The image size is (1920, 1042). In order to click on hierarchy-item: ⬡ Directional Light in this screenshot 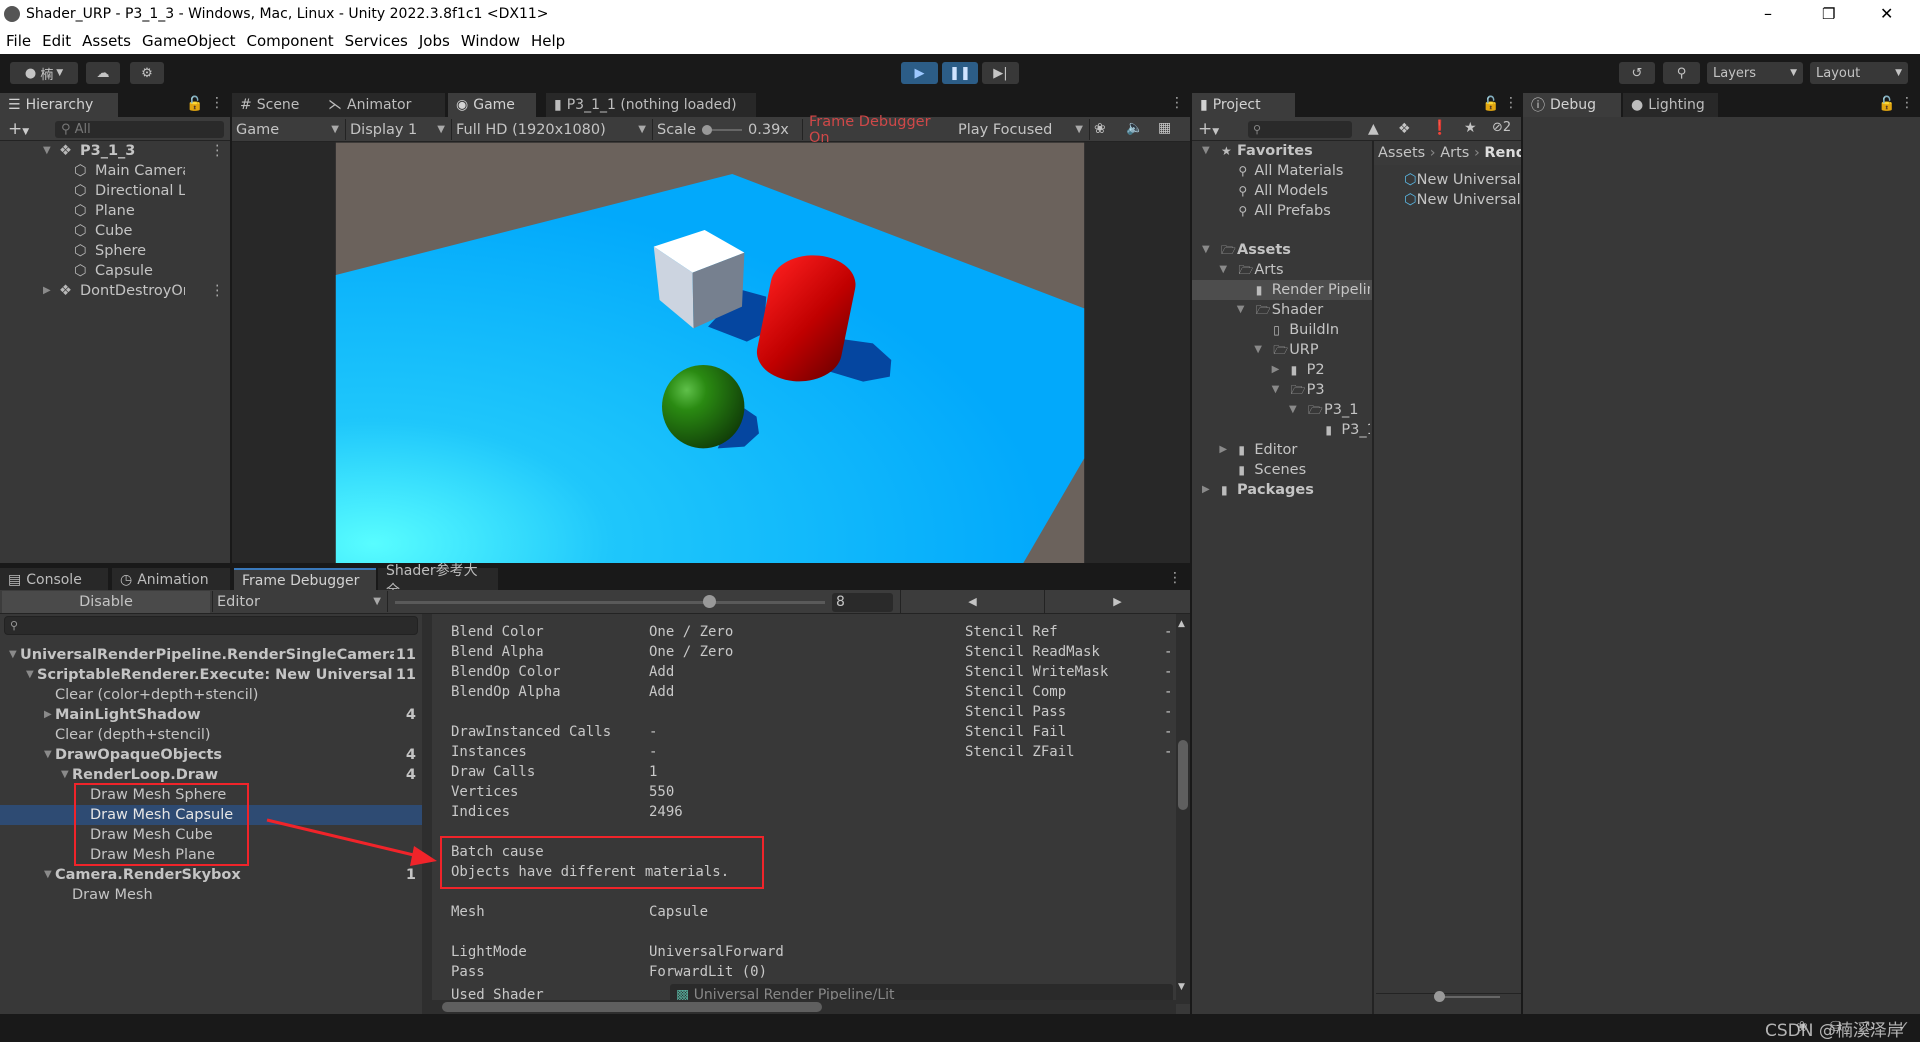, I will do `click(115, 191)`.